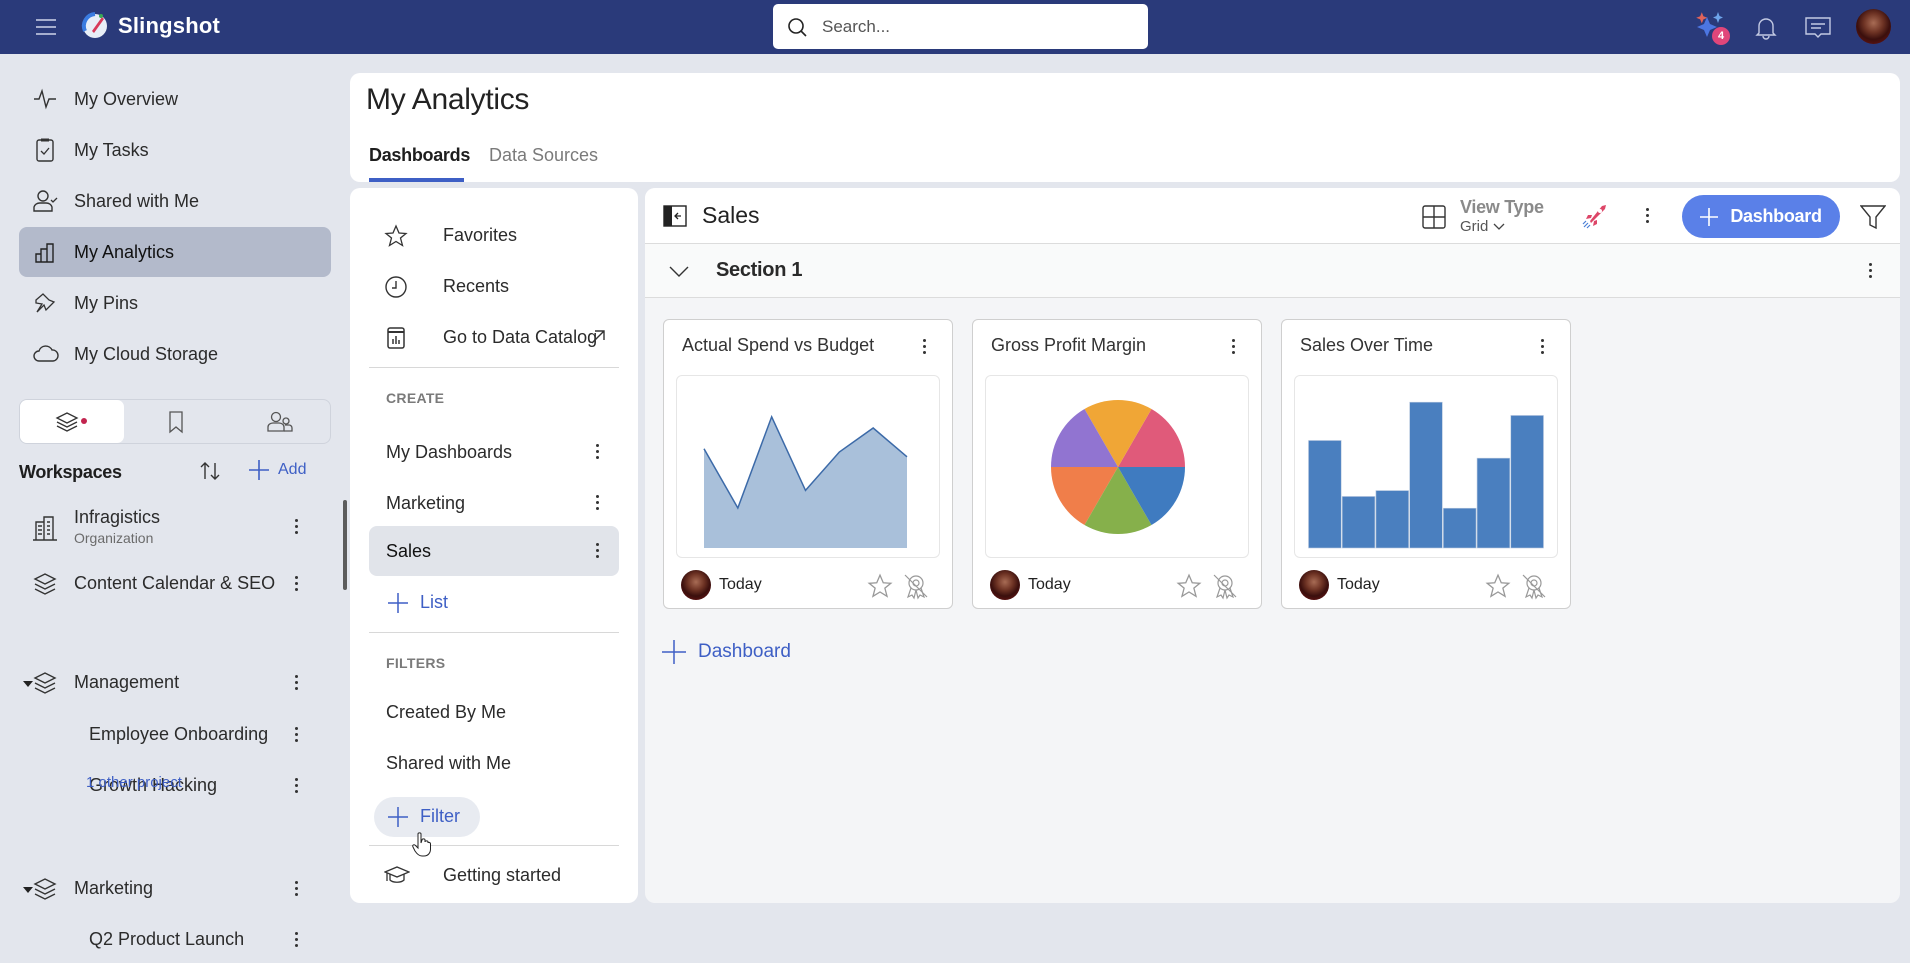 The height and width of the screenshot is (963, 1910). What do you see at coordinates (165, 889) in the screenshot?
I see `workspace-marketing: Marketing` at bounding box center [165, 889].